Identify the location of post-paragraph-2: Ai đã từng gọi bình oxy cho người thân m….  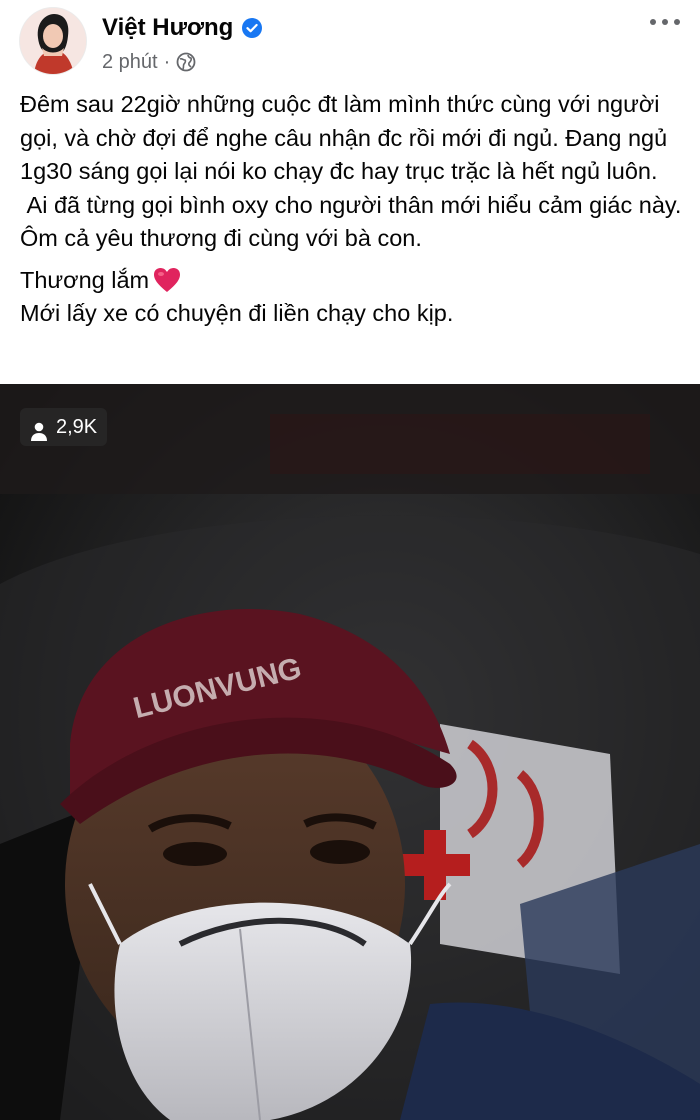
(354, 221).